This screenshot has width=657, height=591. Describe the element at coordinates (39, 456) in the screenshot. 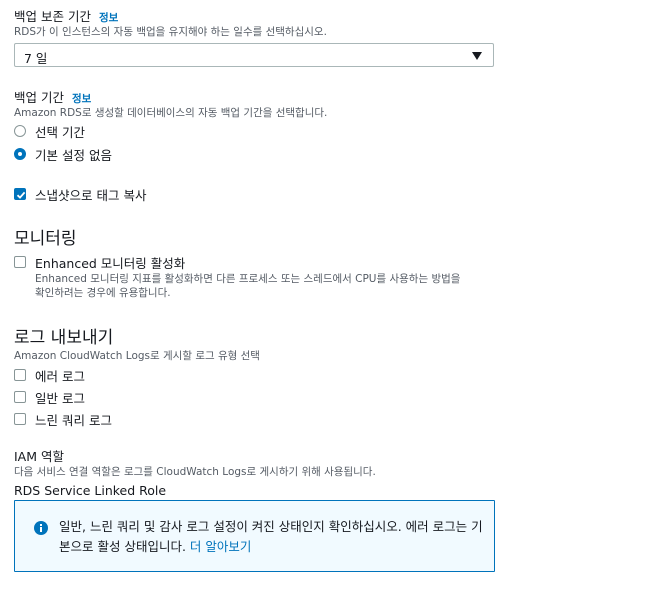

I see `iam-role-label: IAM 역할` at that location.